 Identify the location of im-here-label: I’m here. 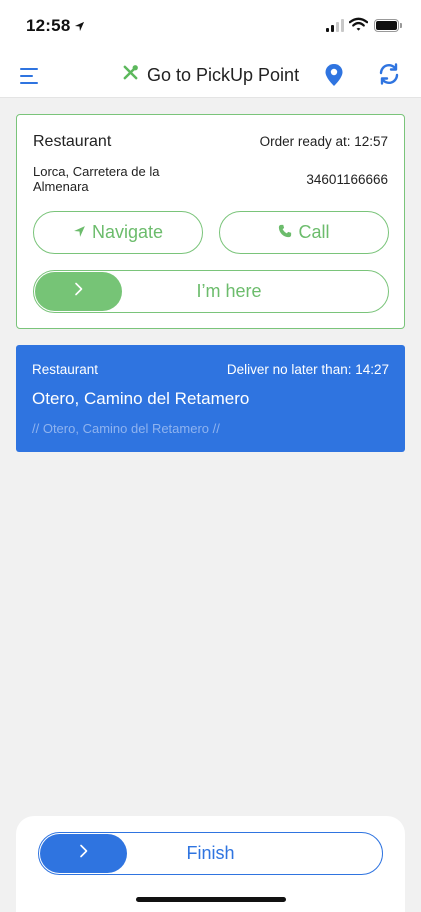
(229, 291).